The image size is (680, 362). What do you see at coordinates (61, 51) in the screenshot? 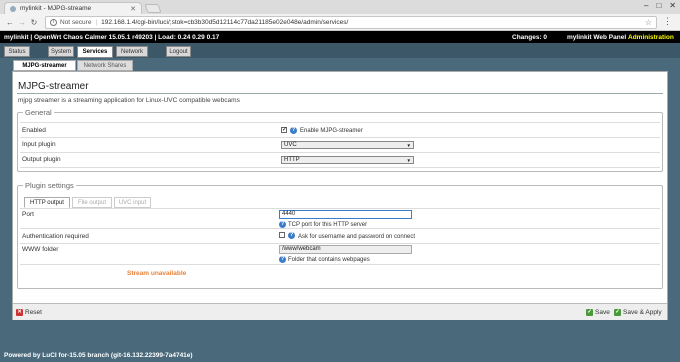
I see `menu-system: System` at bounding box center [61, 51].